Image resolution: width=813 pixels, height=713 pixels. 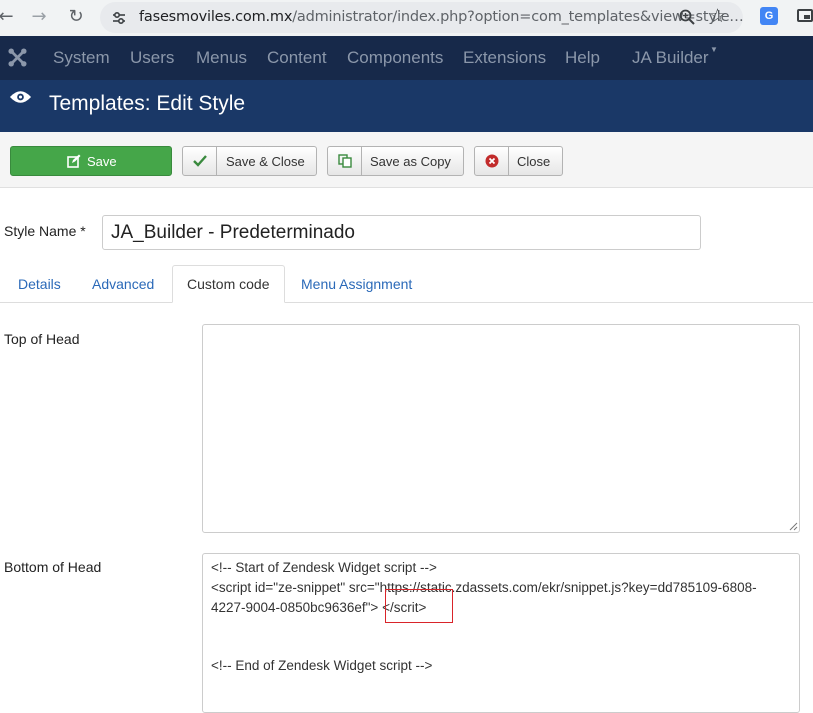 What do you see at coordinates (769, 16) in the screenshot?
I see `google-translate-icon: G` at bounding box center [769, 16].